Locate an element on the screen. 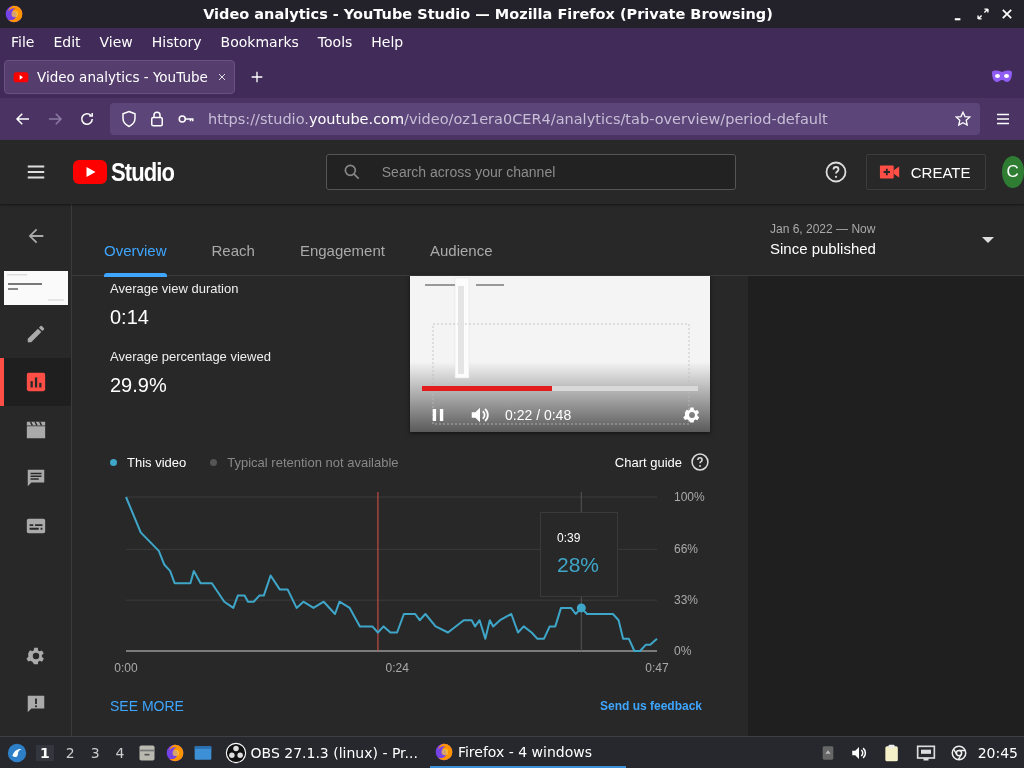 The height and width of the screenshot is (768, 1024). metric-label: Average percentage viewed is located at coordinates (191, 356).